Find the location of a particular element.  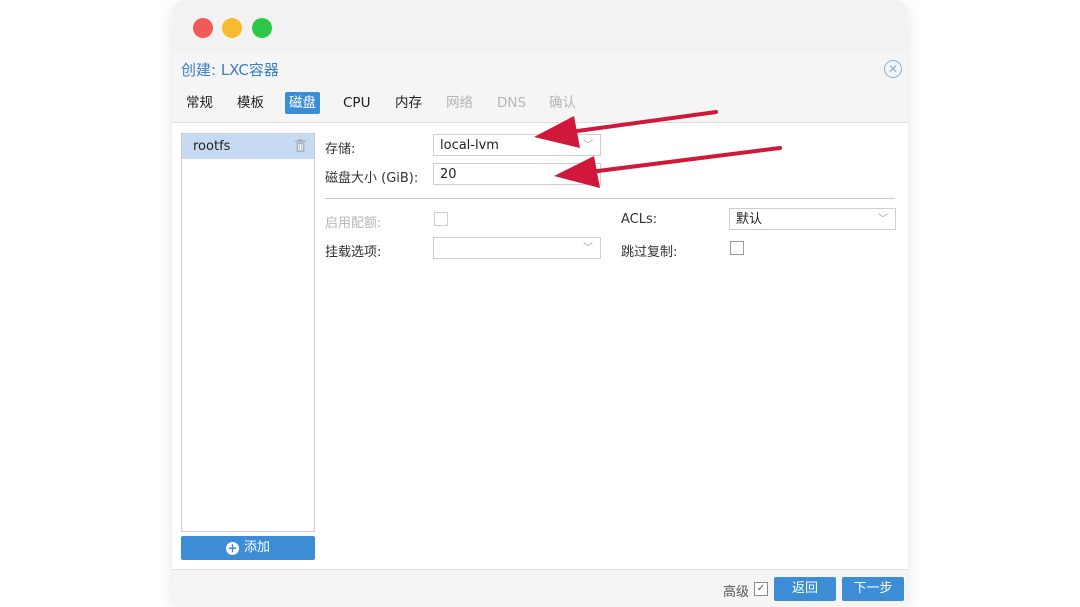

skip-replication-label: 跳过复制: is located at coordinates (649, 252).